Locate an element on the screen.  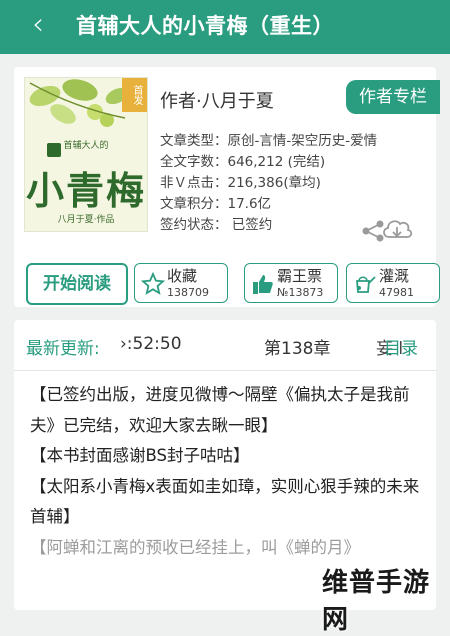
download-cloud-icon is located at coordinates (397, 229).